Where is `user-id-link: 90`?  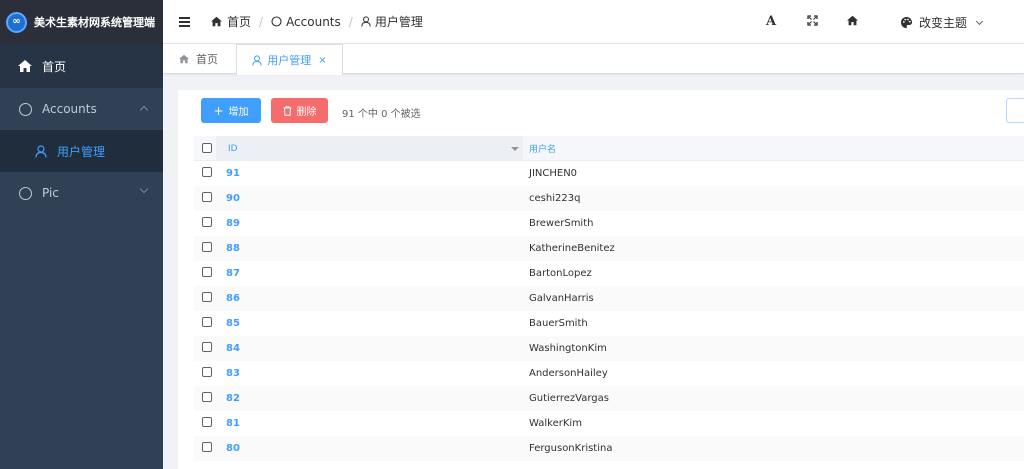 user-id-link: 90 is located at coordinates (233, 198).